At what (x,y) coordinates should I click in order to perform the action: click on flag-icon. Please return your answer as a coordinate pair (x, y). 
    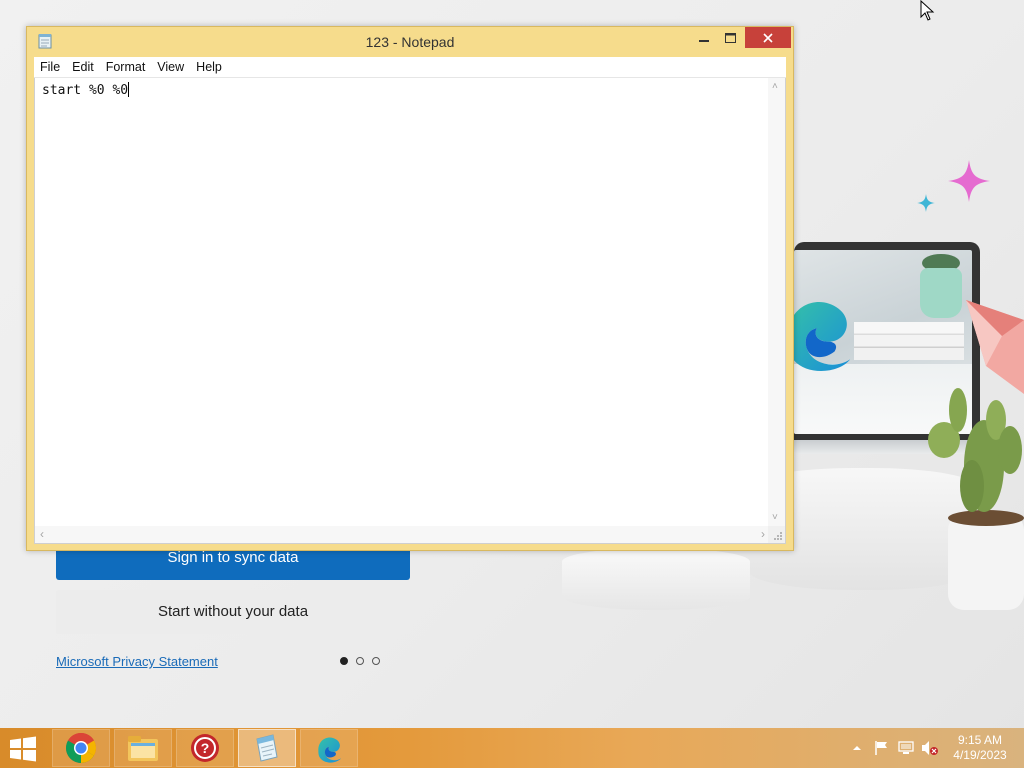
    Looking at the image, I should click on (882, 748).